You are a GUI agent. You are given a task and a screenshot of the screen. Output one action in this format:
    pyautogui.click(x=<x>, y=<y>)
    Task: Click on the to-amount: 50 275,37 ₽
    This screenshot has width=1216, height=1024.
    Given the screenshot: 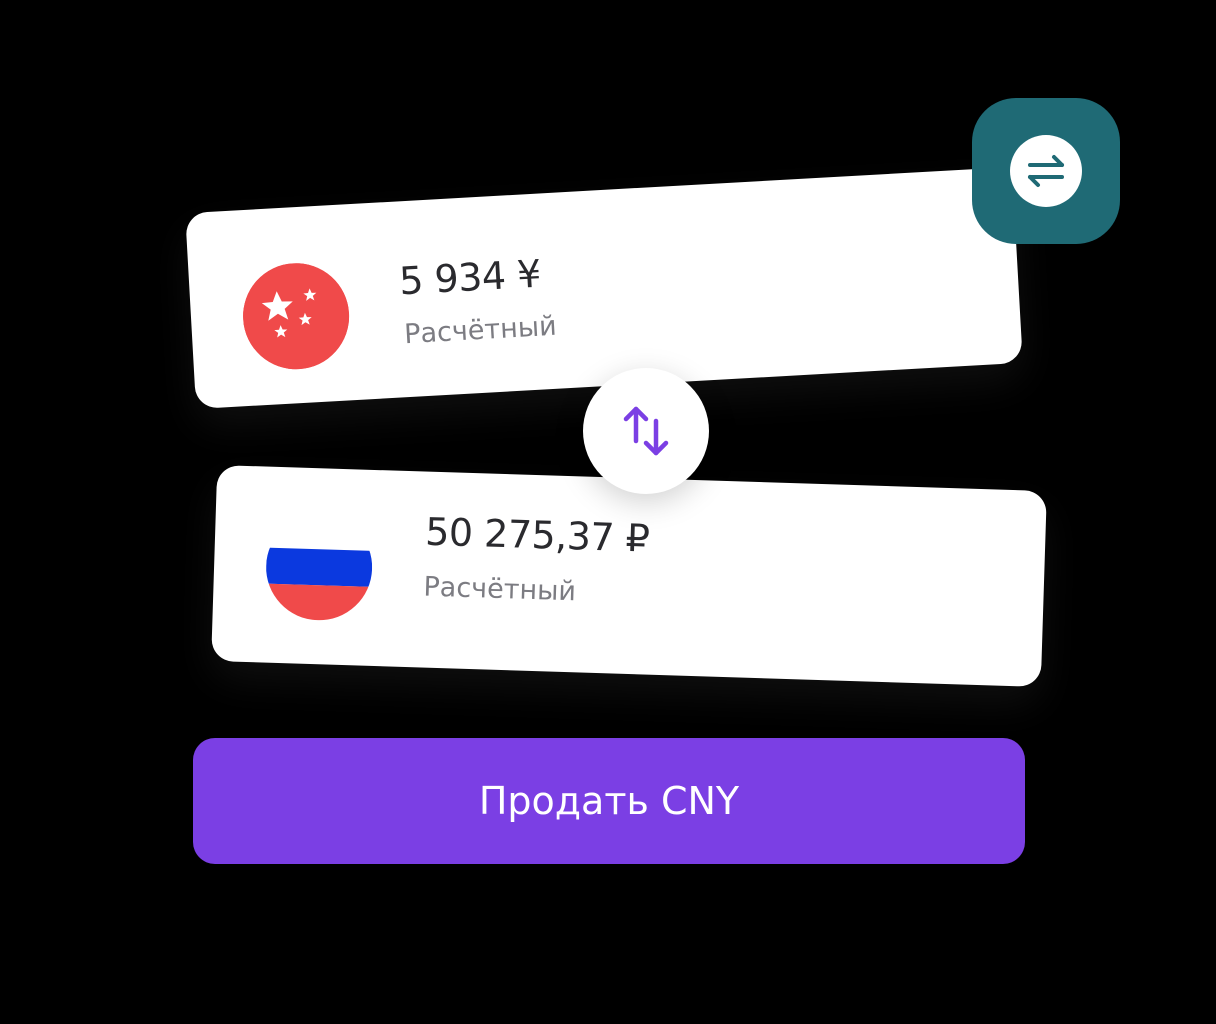 What is the action you would take?
    pyautogui.click(x=537, y=535)
    